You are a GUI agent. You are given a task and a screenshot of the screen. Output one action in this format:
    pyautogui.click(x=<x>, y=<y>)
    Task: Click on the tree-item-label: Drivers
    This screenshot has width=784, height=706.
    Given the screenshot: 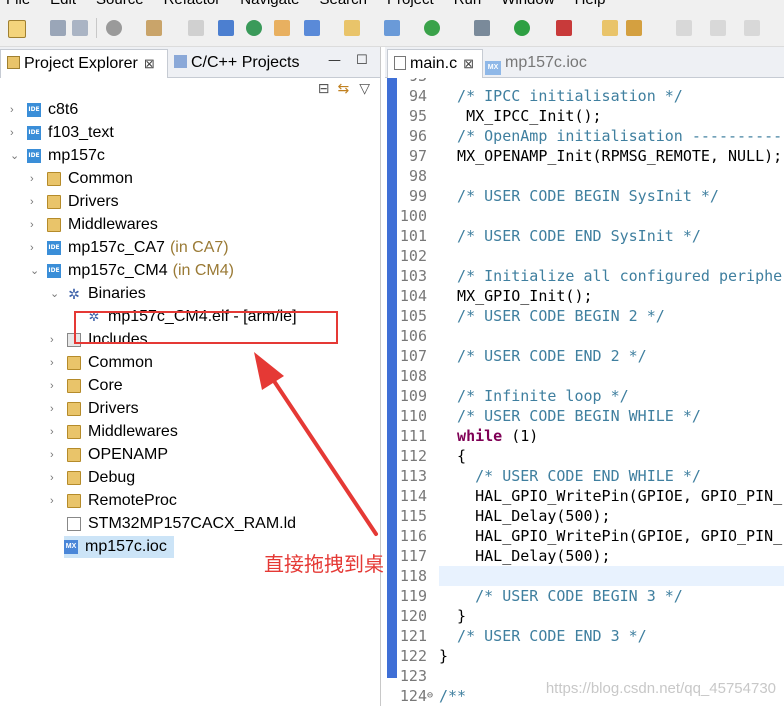 What is the action you would take?
    pyautogui.click(x=113, y=409)
    